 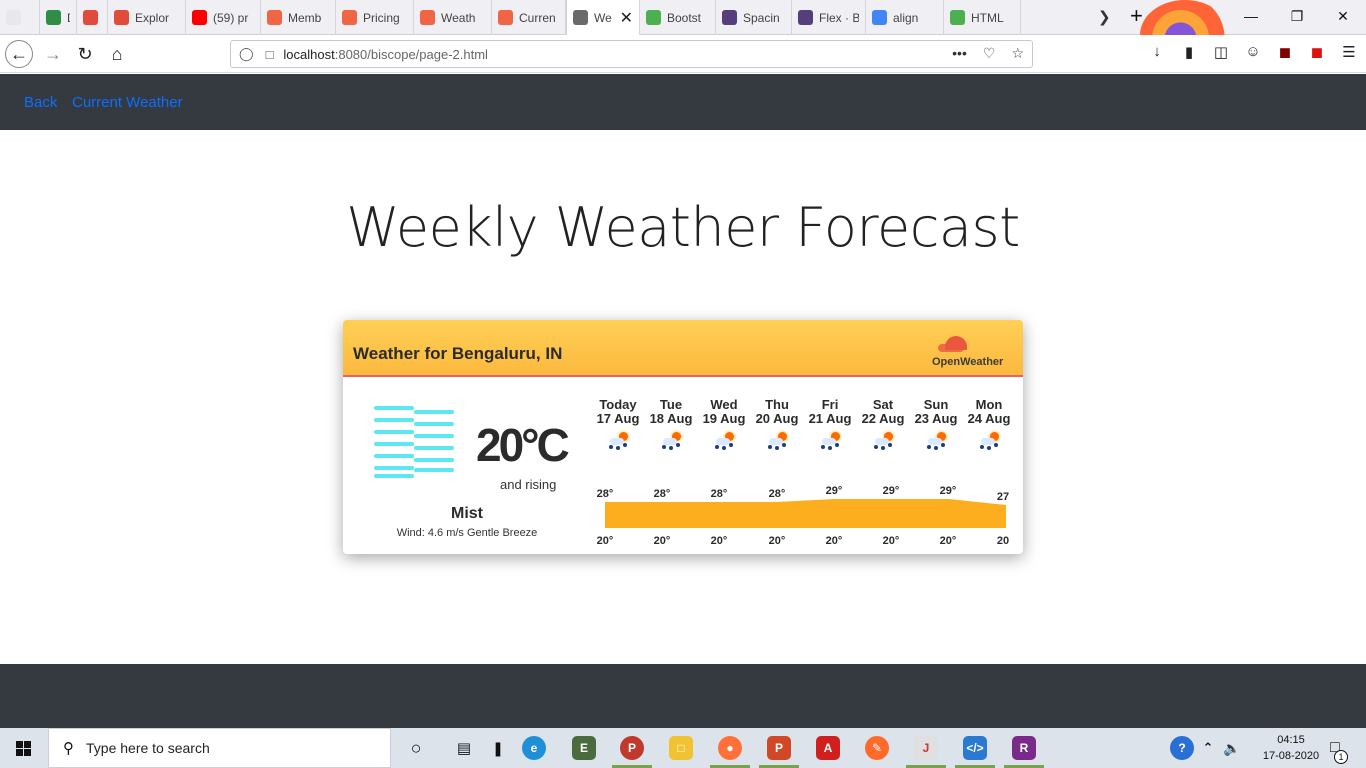 What do you see at coordinates (85, 54) in the screenshot?
I see `reload-button: ↻` at bounding box center [85, 54].